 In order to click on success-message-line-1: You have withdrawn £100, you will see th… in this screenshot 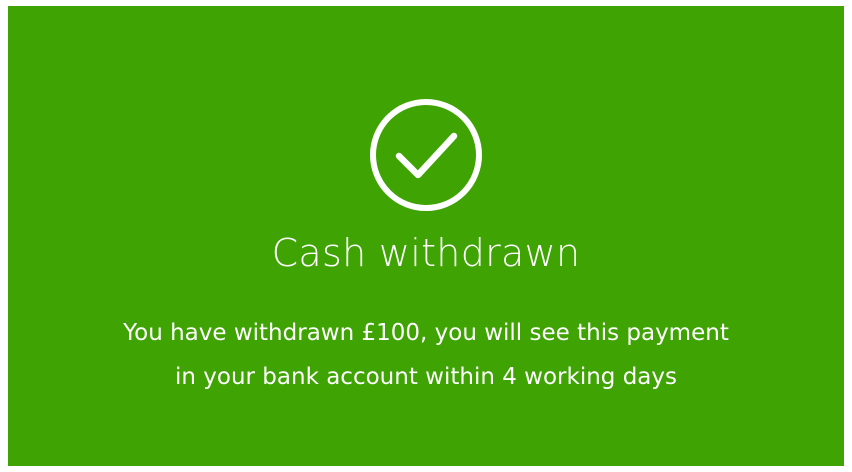, I will do `click(426, 332)`.